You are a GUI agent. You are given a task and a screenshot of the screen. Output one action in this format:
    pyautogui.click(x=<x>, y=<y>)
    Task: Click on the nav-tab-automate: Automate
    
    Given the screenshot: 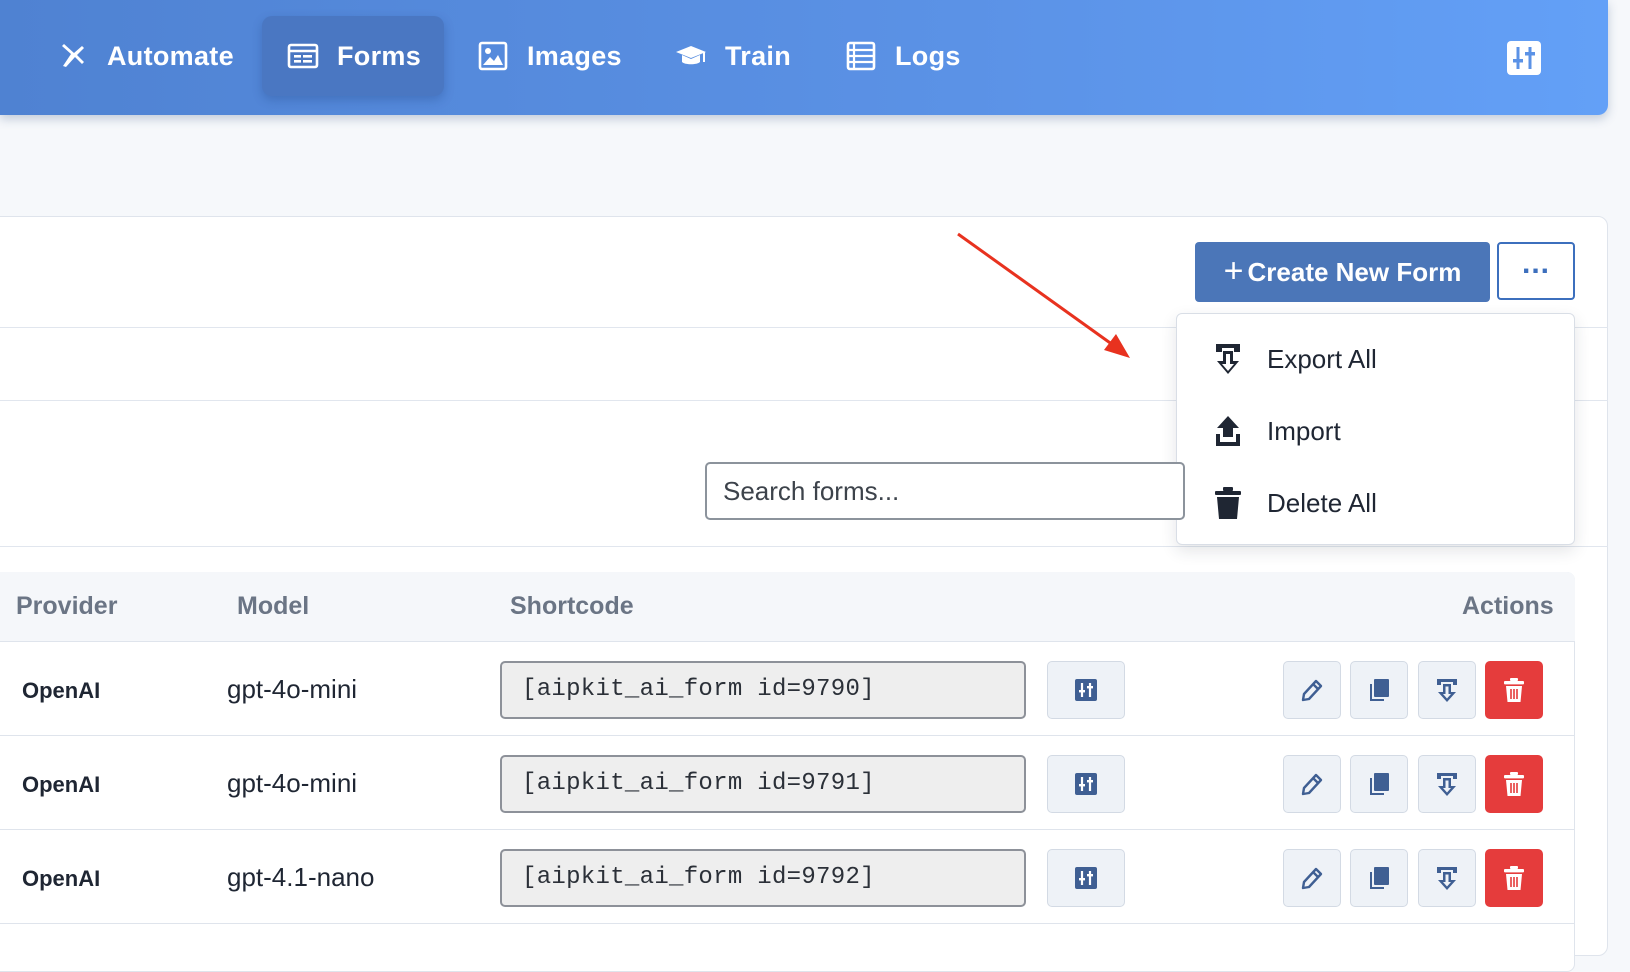 What is the action you would take?
    pyautogui.click(x=145, y=56)
    